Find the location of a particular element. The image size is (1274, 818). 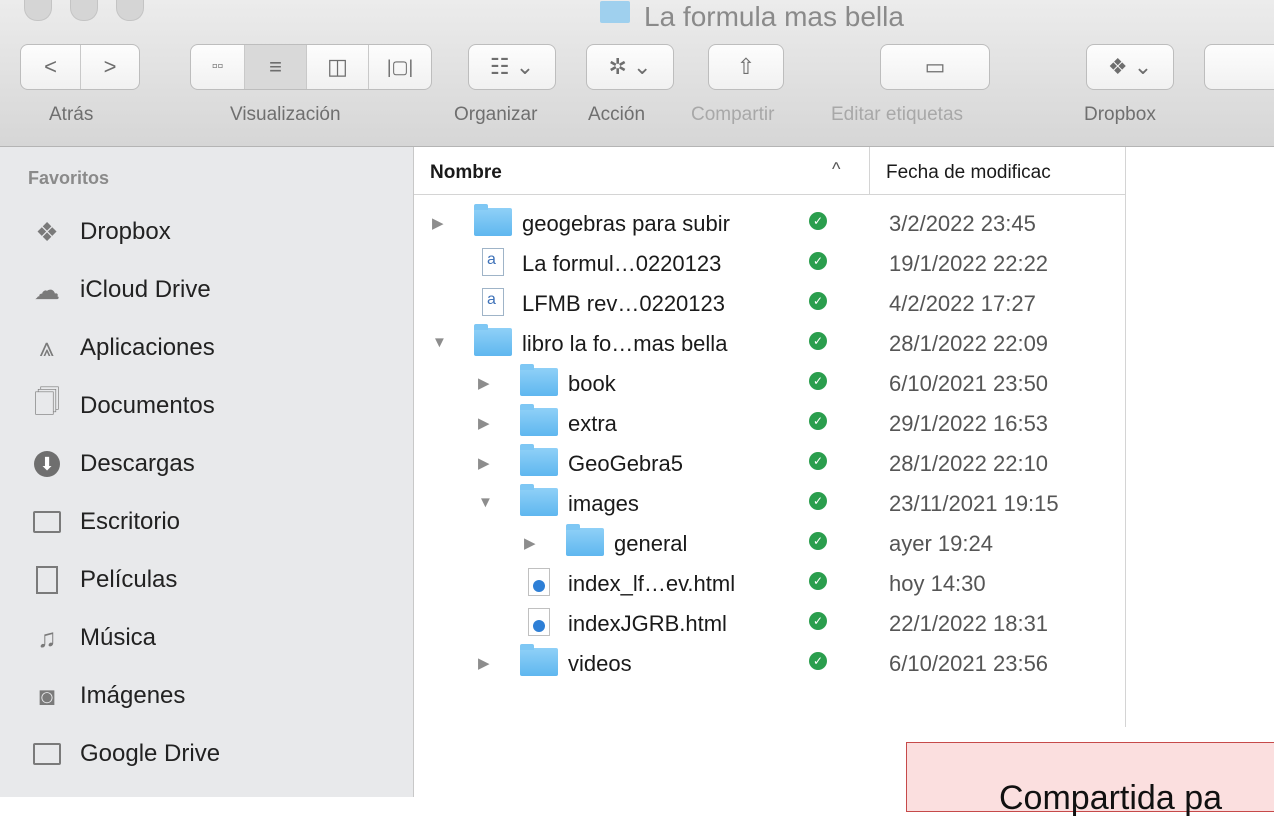

coverflow-icon: |▢| is located at coordinates (400, 66).